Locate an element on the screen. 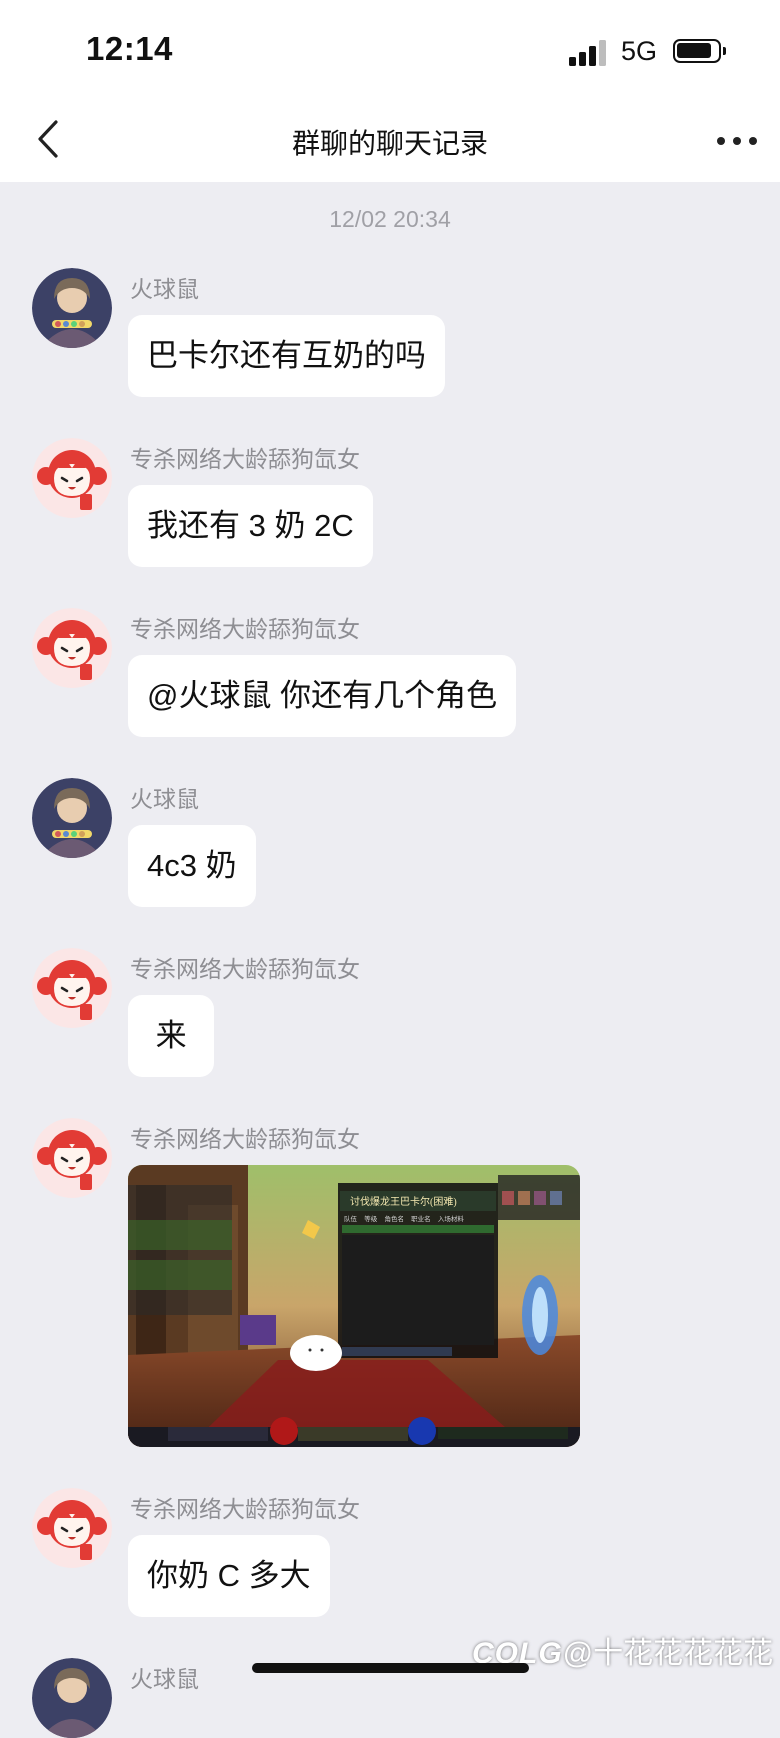 The height and width of the screenshot is (1738, 780). panel-title: 讨伐爆龙王巴卡尔(困难) is located at coordinates (403, 1201).